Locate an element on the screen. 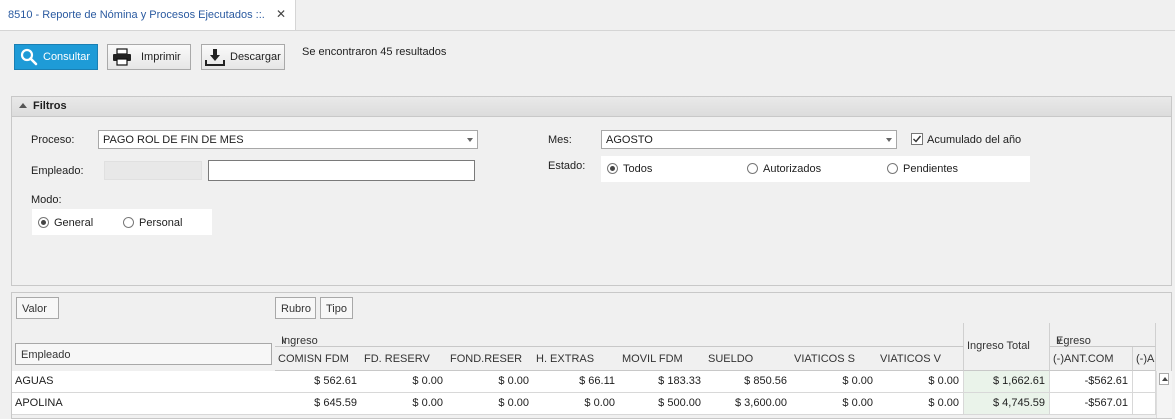 Image resolution: width=1175 pixels, height=419 pixels. egreso-cell: -$562.61 is located at coordinates (1091, 382).